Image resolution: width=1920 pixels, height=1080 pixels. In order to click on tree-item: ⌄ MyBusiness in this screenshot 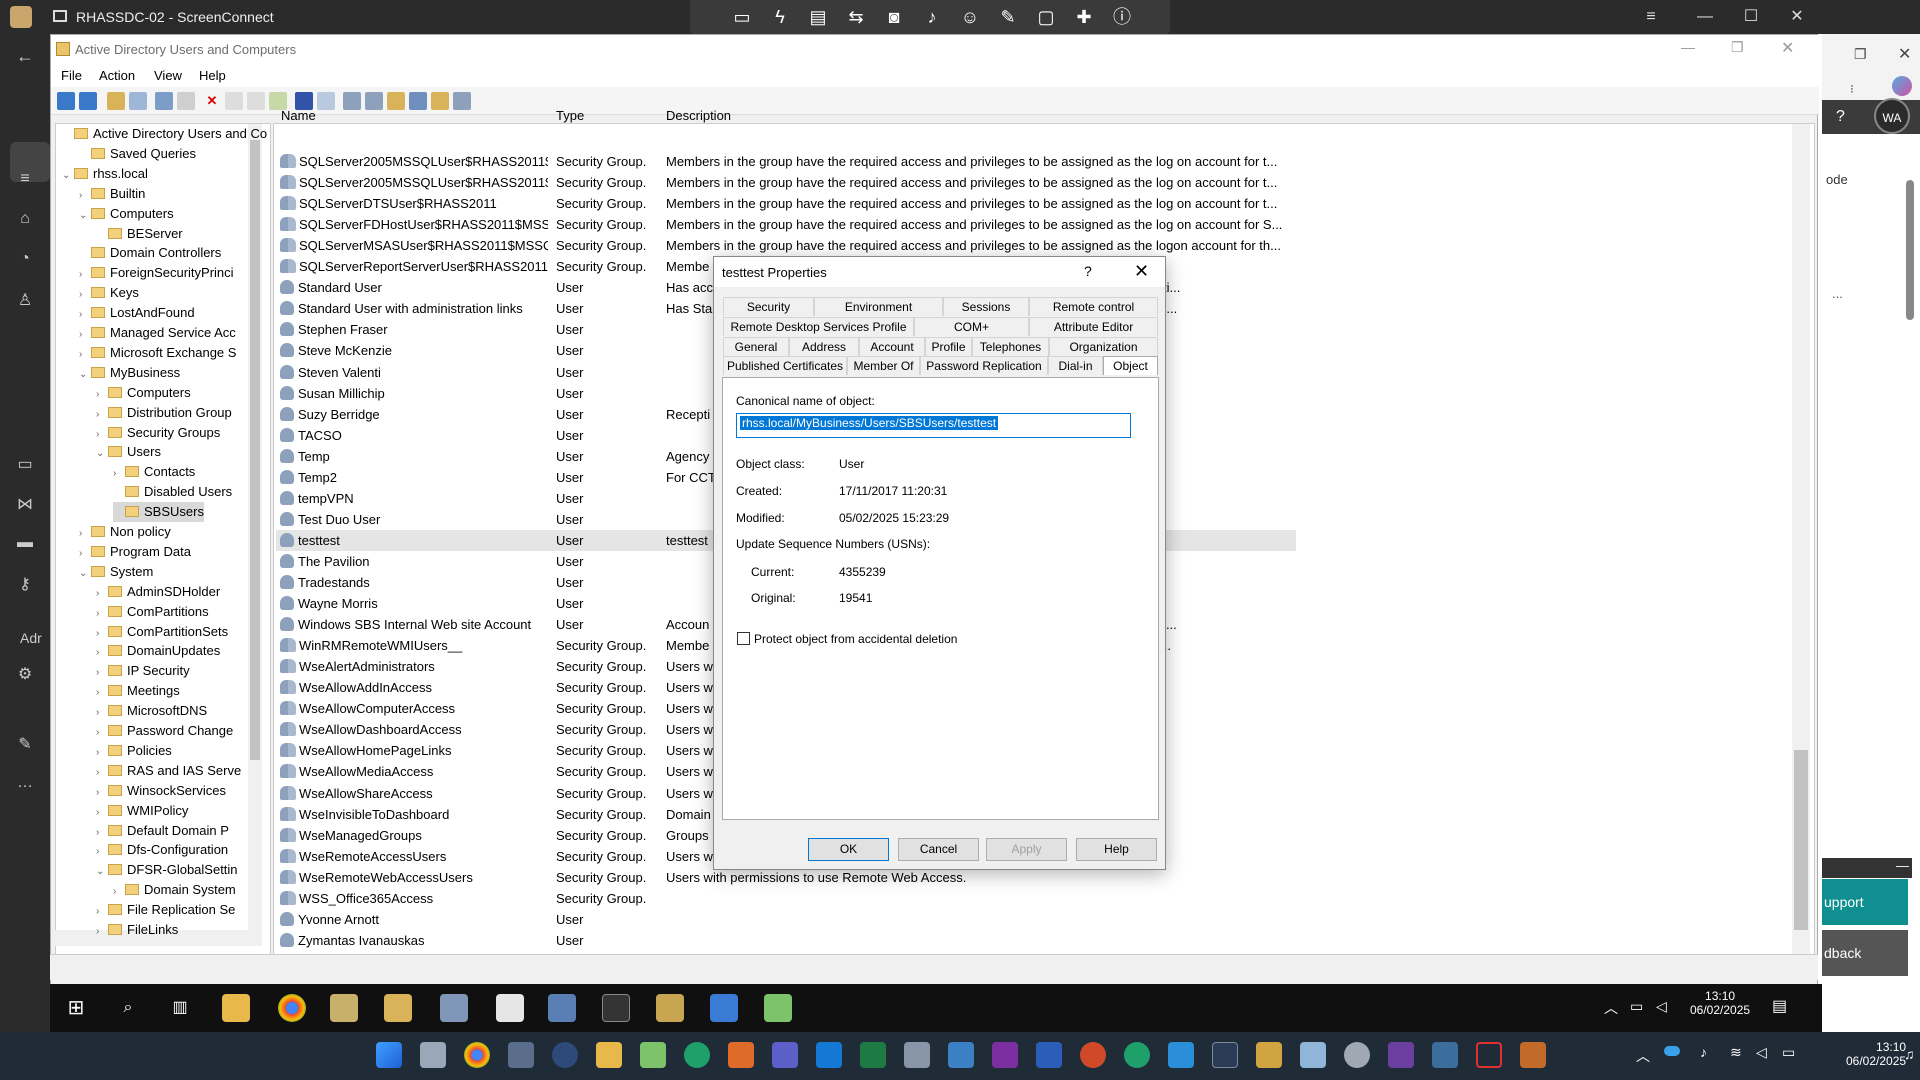, I will do `click(129, 373)`.